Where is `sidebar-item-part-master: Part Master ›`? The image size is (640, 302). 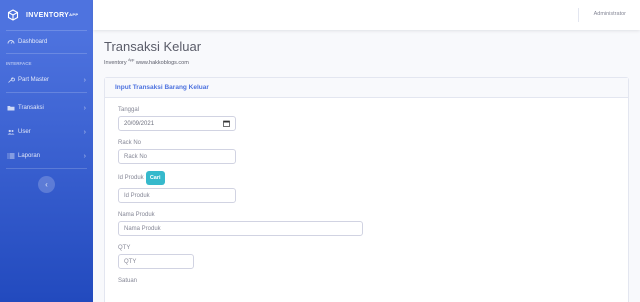
sidebar-item-part-master: Part Master › is located at coordinates (46, 80).